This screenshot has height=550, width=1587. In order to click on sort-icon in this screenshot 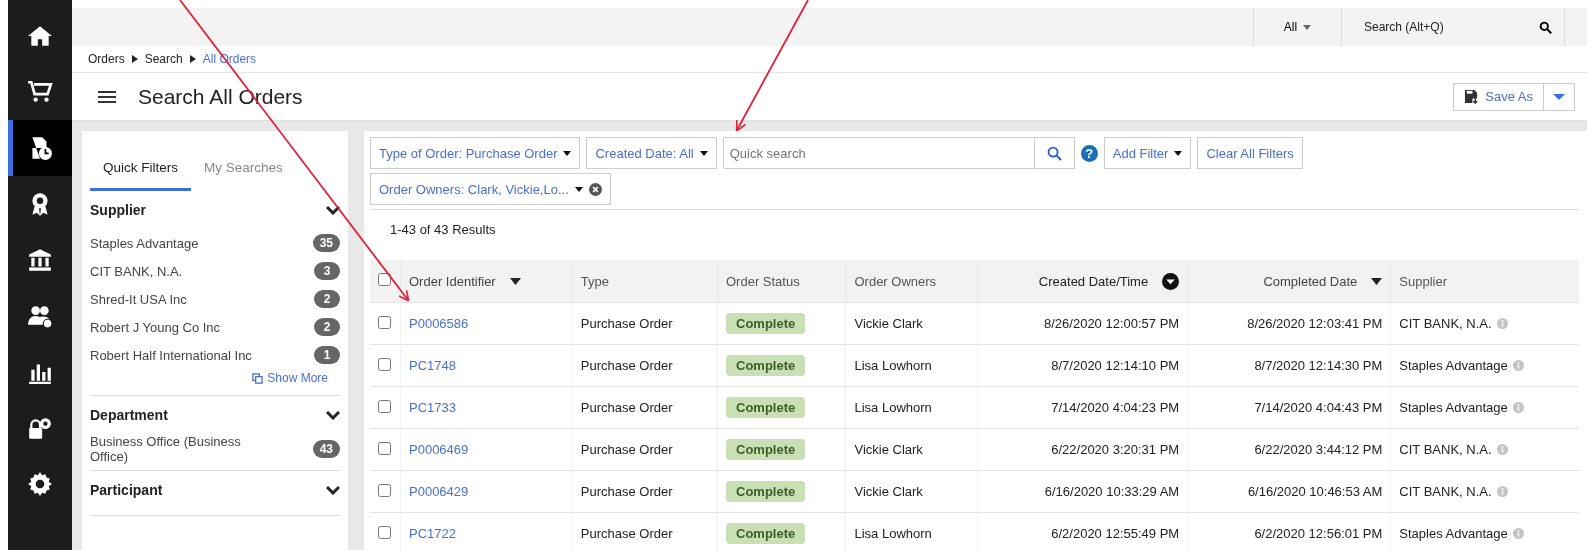, I will do `click(1171, 281)`.